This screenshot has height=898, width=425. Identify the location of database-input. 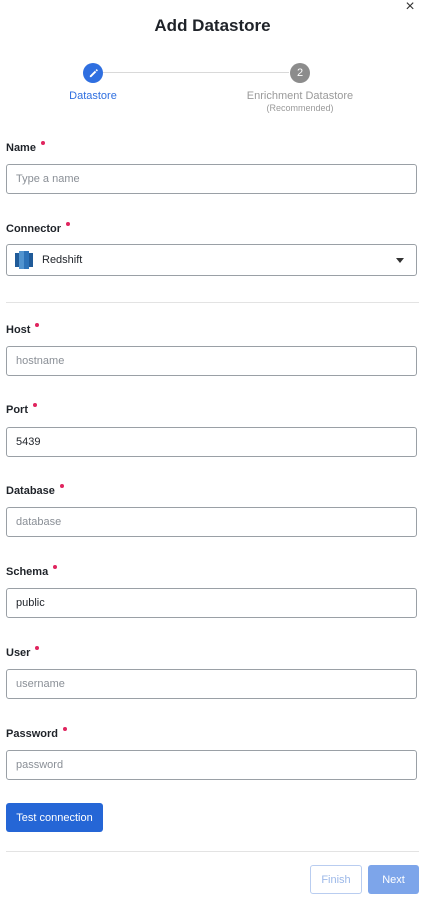
(211, 522).